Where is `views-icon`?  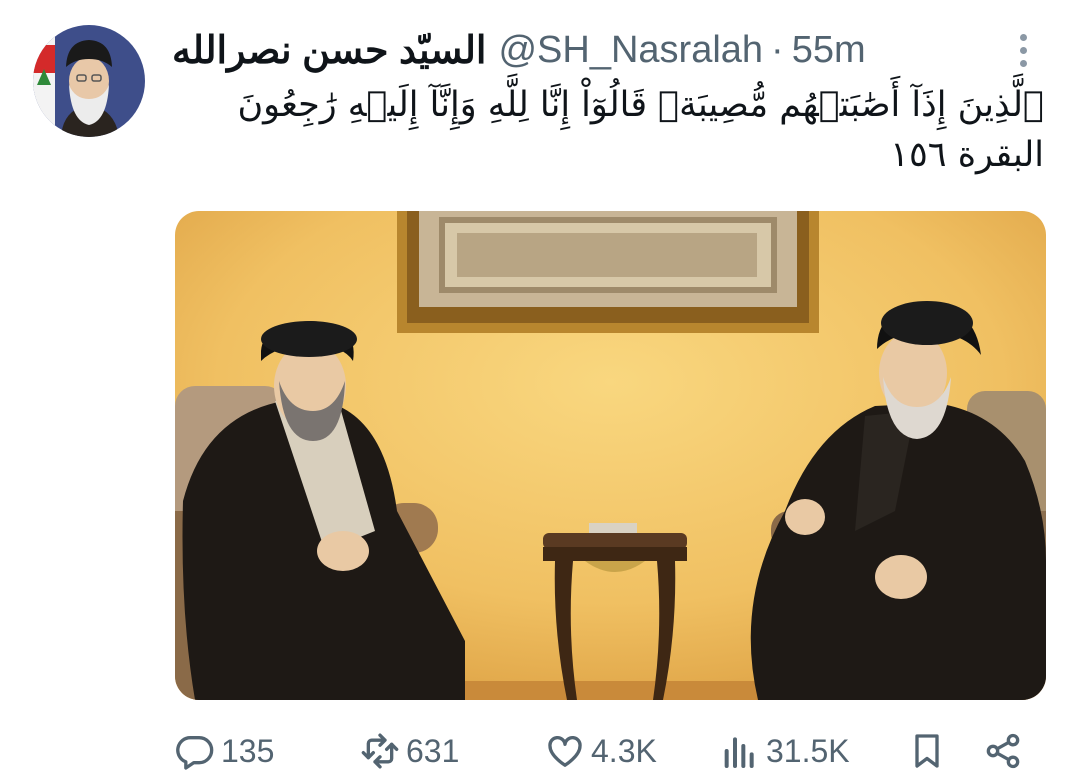
views-icon is located at coordinates (739, 752).